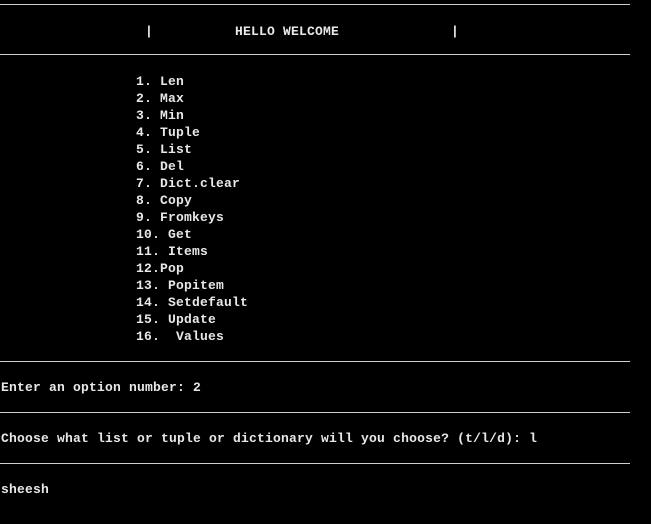  Describe the element at coordinates (164, 234) in the screenshot. I see `menu-item: 10. Get` at that location.